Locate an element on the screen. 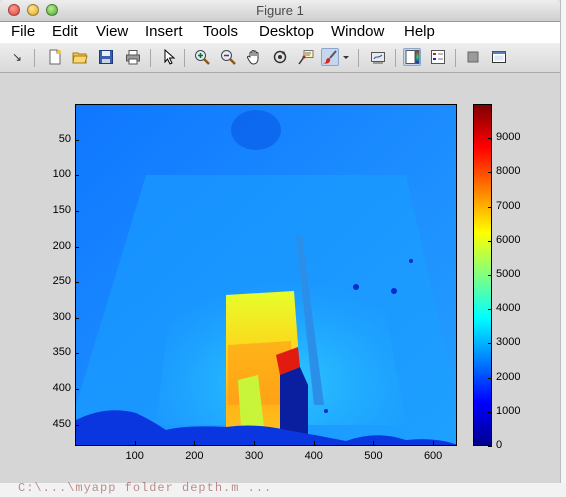 This screenshot has width=566, height=497. zoom-out-icon is located at coordinates (228, 57).